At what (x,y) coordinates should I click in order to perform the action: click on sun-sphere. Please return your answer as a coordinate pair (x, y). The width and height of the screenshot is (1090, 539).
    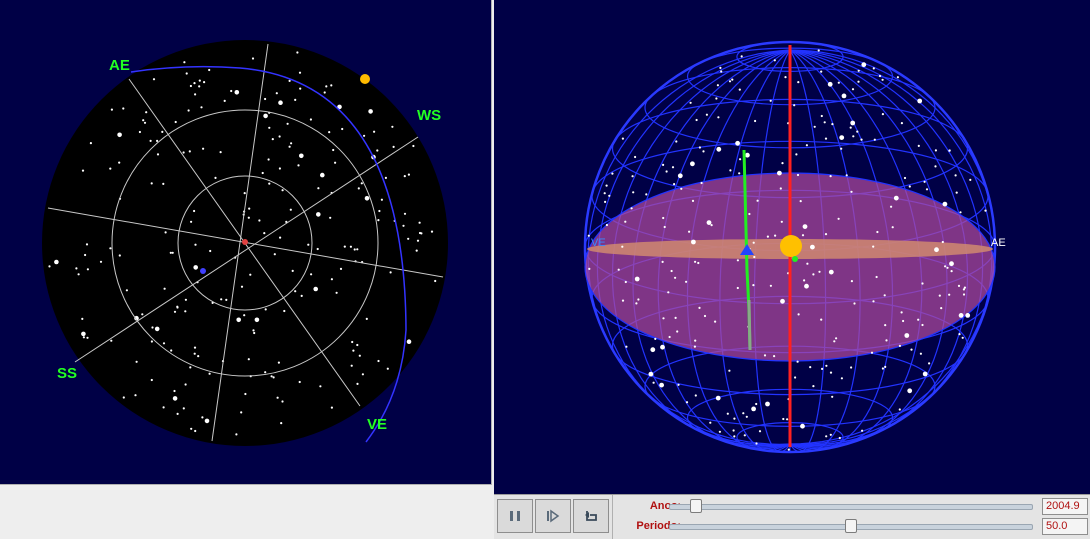
    Looking at the image, I should click on (791, 246).